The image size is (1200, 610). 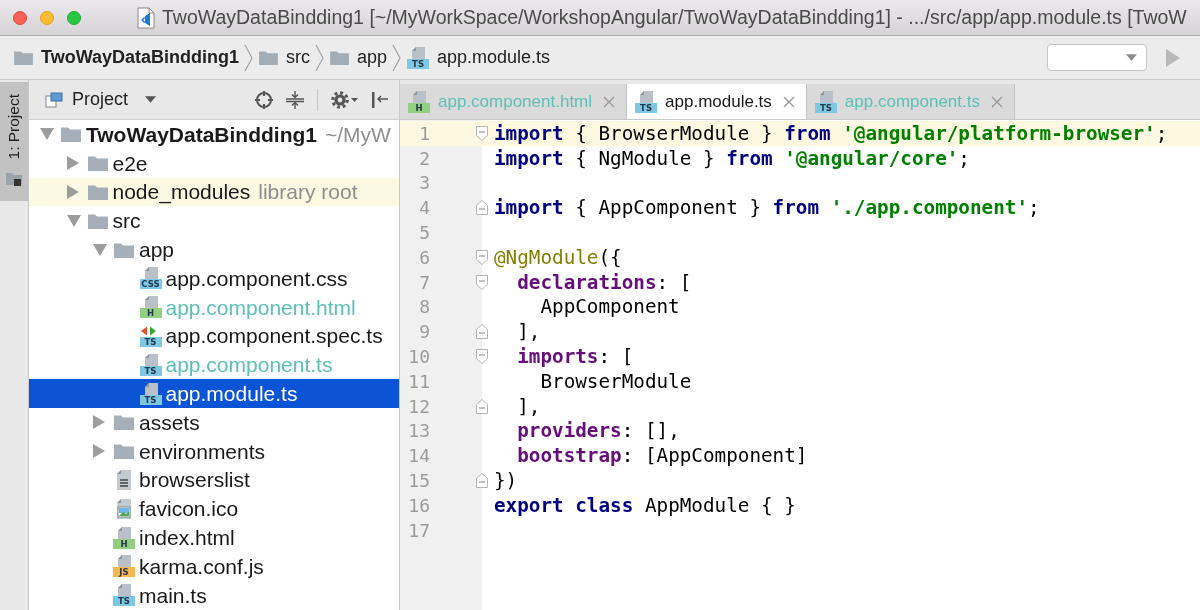 I want to click on tree-item-note: library root, so click(x=308, y=192).